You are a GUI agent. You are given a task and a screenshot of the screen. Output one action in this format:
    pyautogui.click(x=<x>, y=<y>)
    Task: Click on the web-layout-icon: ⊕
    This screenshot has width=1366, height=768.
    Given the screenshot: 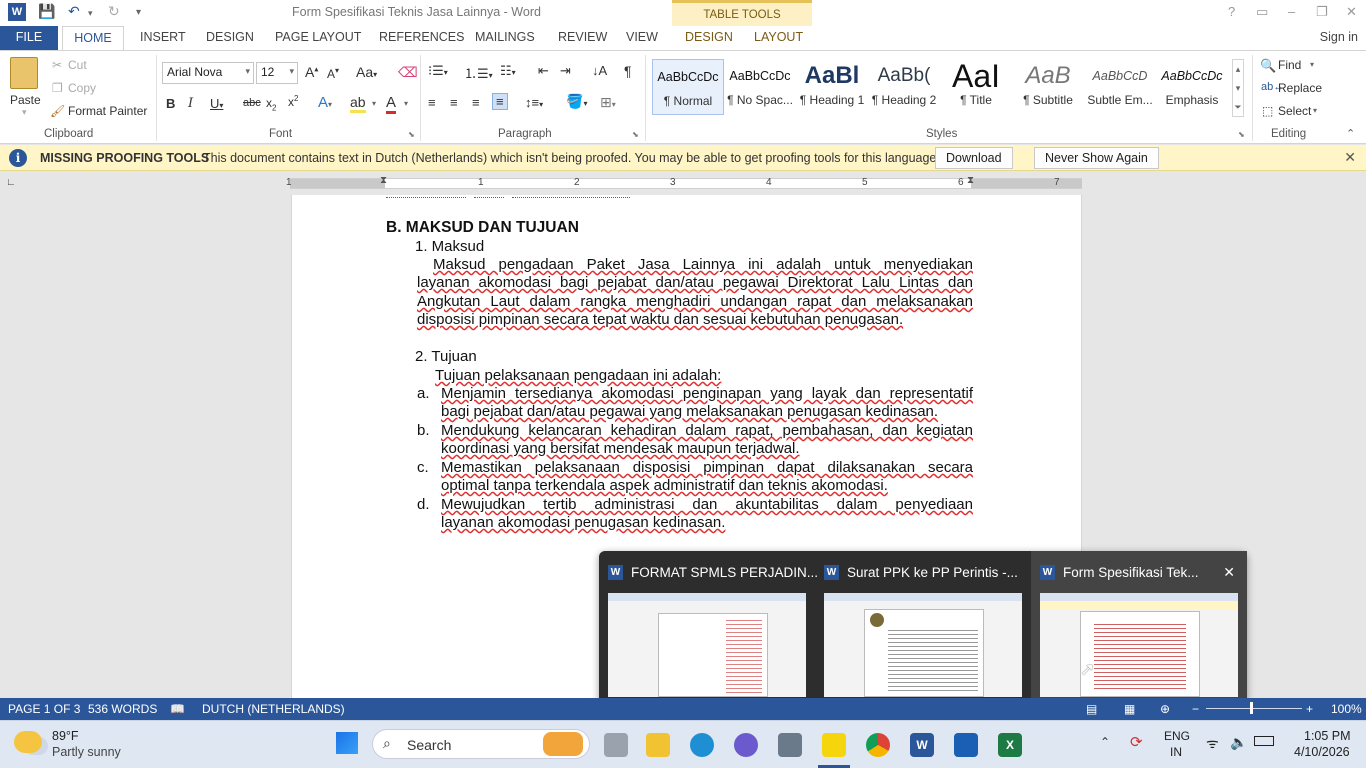 What is the action you would take?
    pyautogui.click(x=1165, y=709)
    